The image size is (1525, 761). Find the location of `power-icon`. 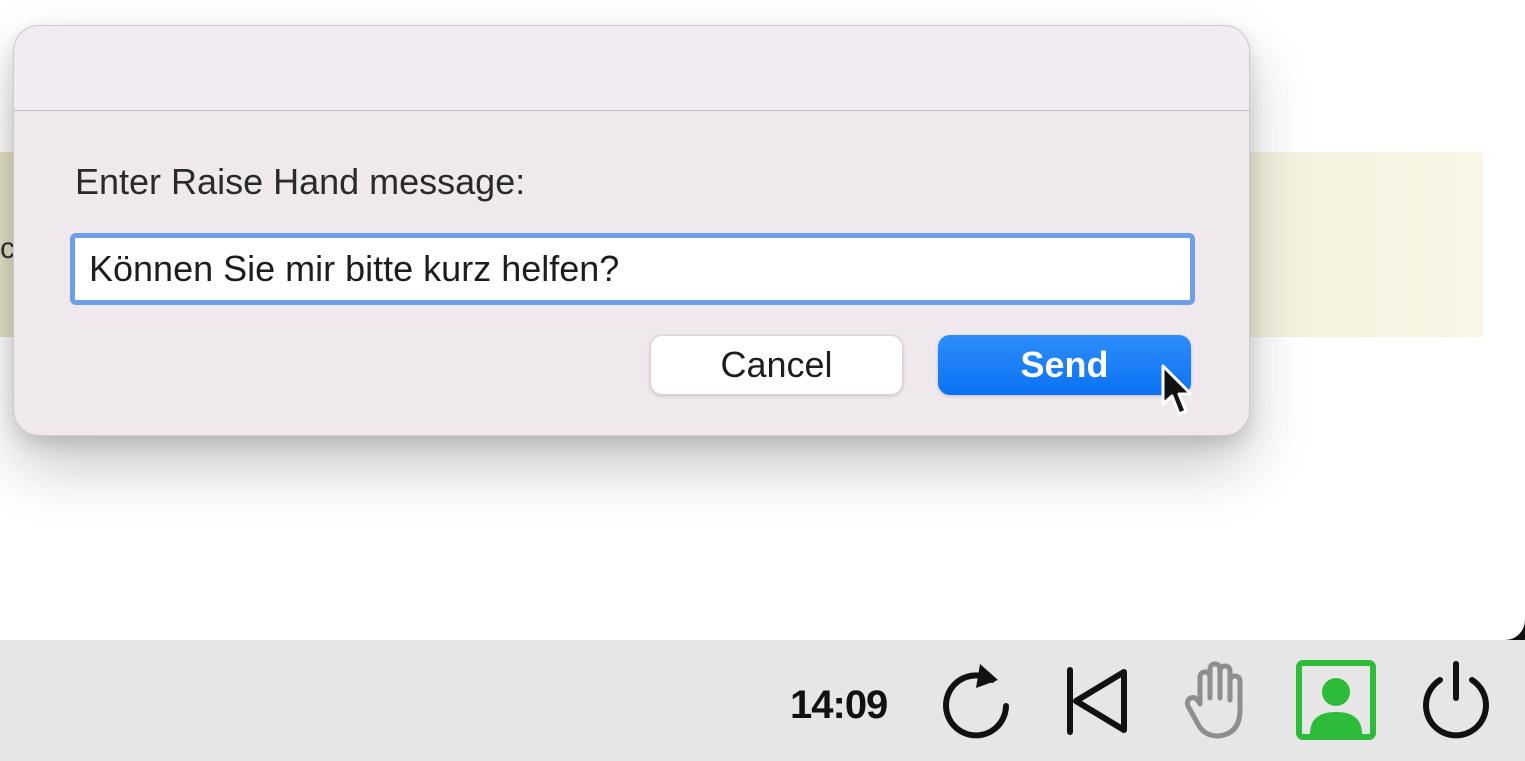

power-icon is located at coordinates (1456, 700).